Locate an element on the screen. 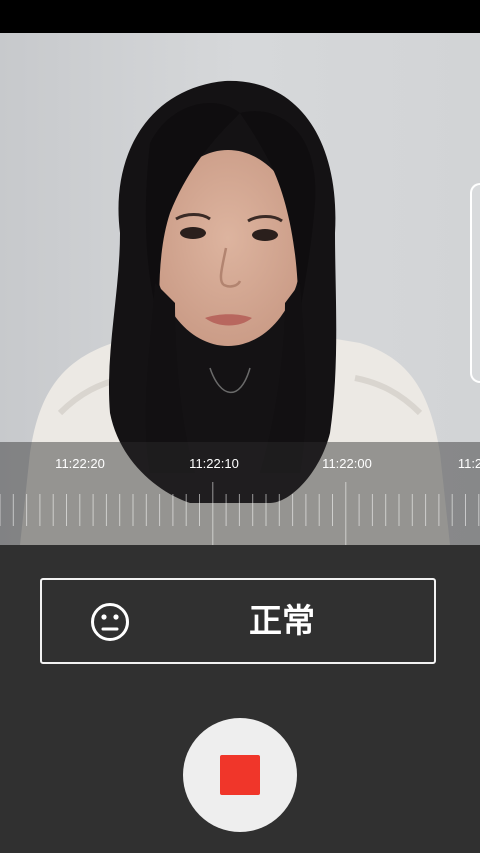 The width and height of the screenshot is (480, 853). timeline-label: 11:22:00 is located at coordinates (347, 463).